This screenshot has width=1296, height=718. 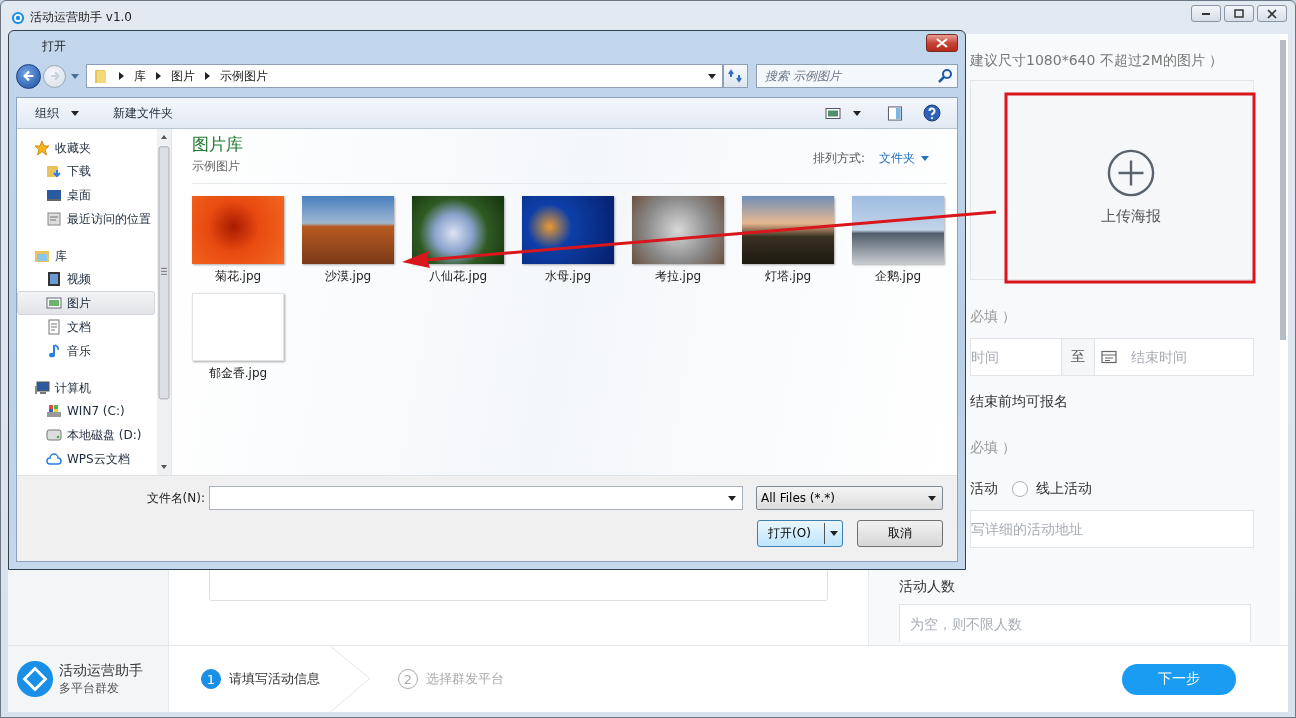 What do you see at coordinates (101, 76) in the screenshot?
I see `folder-icon` at bounding box center [101, 76].